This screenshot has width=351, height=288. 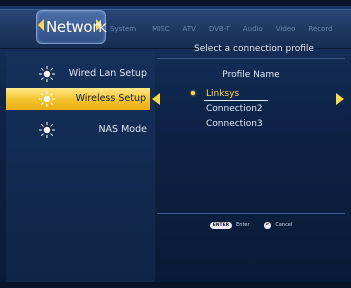 I want to click on profile-item-connection2: Connection2, so click(x=234, y=109).